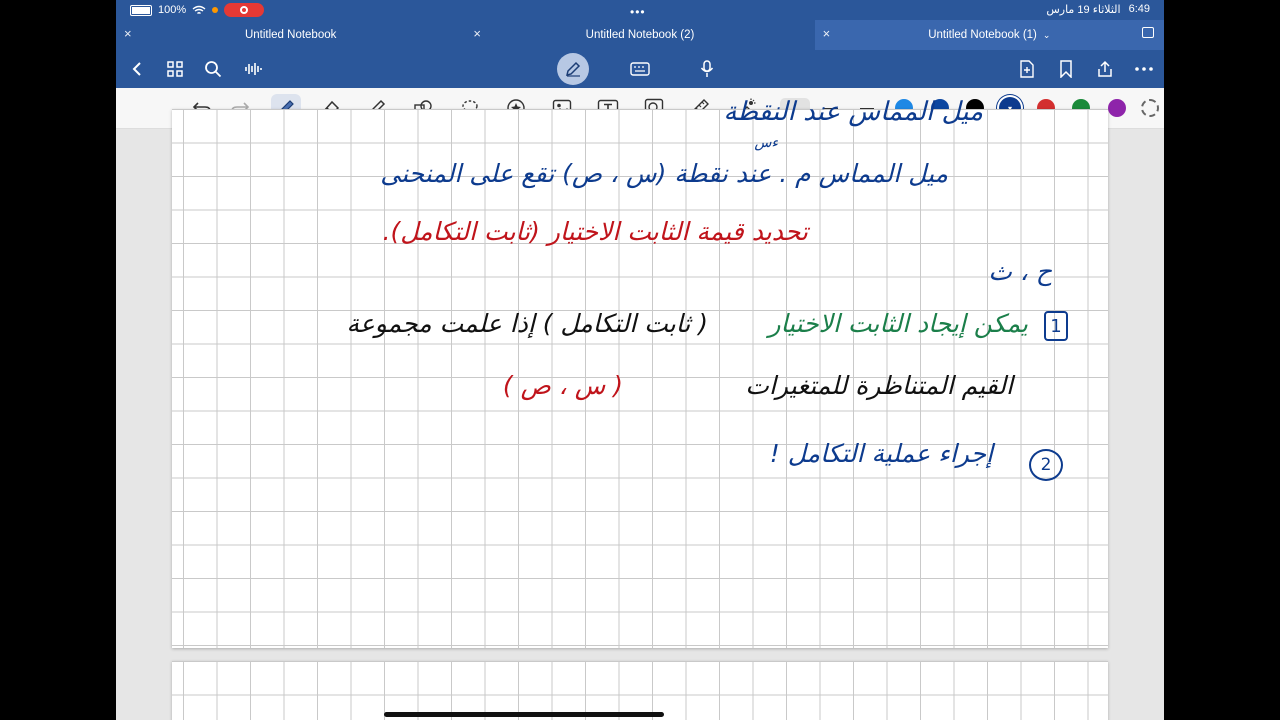  What do you see at coordinates (881, 453) in the screenshot?
I see `handwriting-line: إجراء عملية التكامل !` at bounding box center [881, 453].